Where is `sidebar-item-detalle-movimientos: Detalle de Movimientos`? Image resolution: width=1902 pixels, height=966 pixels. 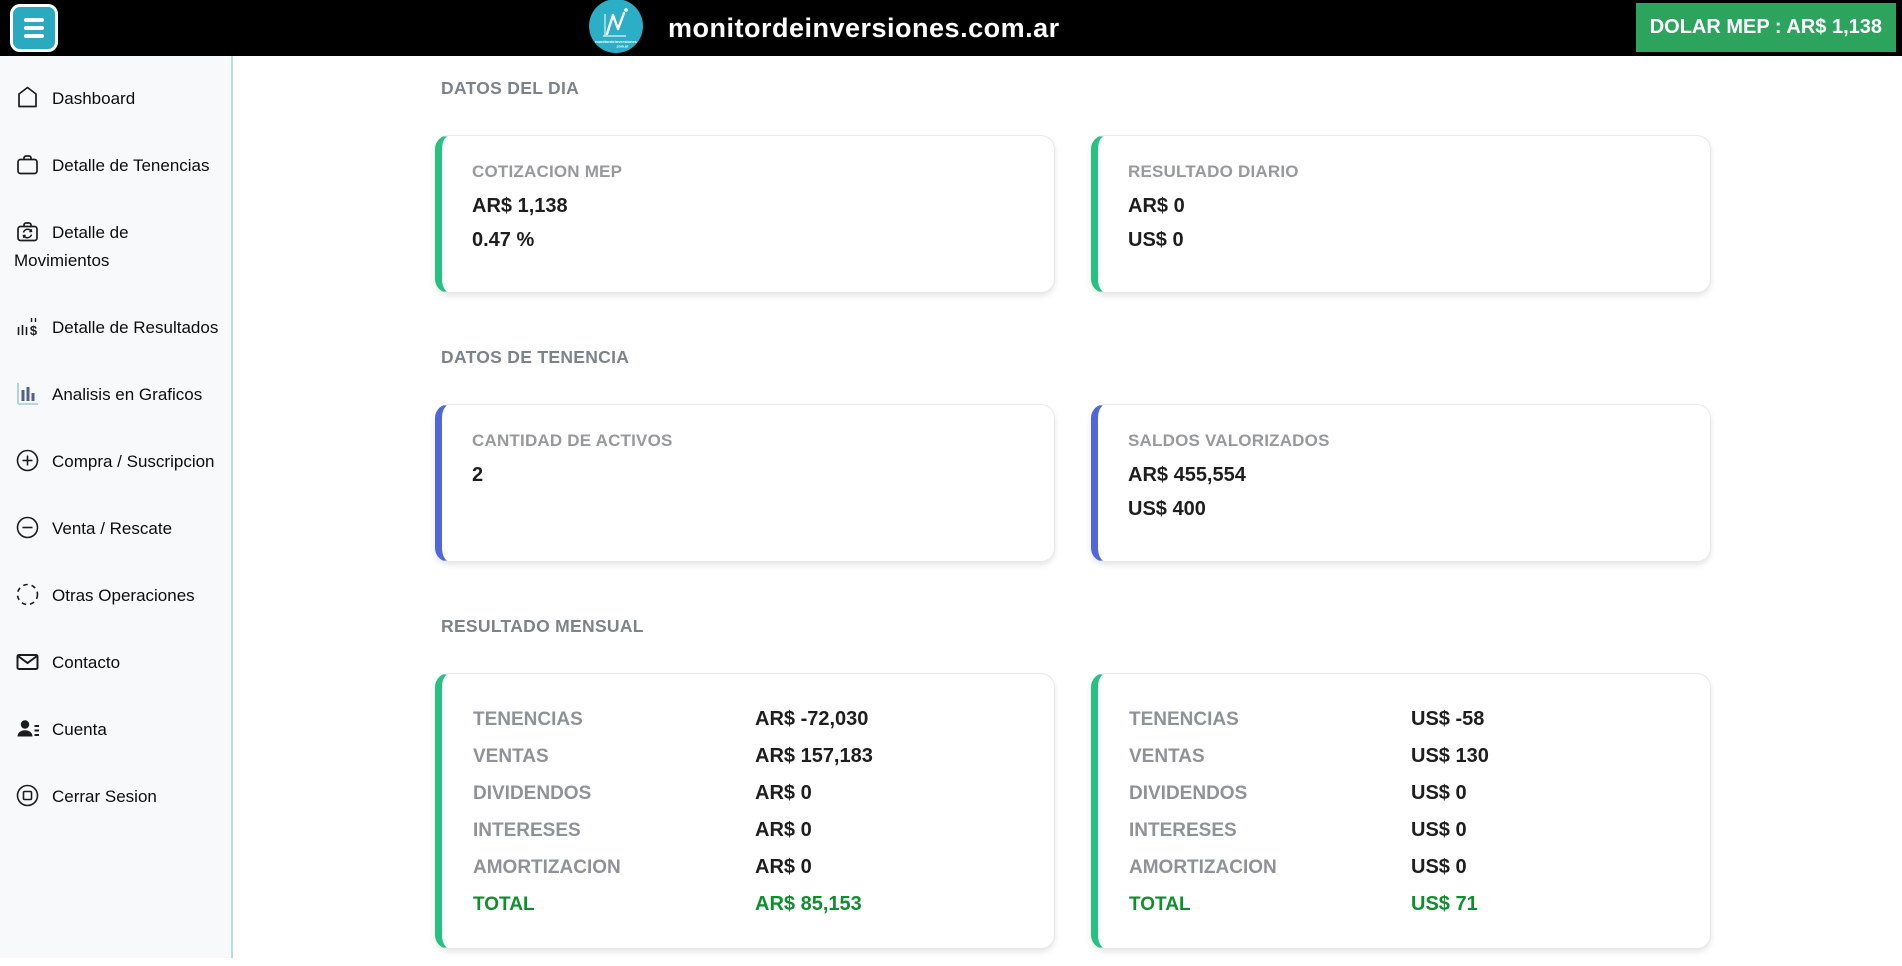
sidebar-item-detalle-movimientos: Detalle de Movimientos is located at coordinates (115, 246).